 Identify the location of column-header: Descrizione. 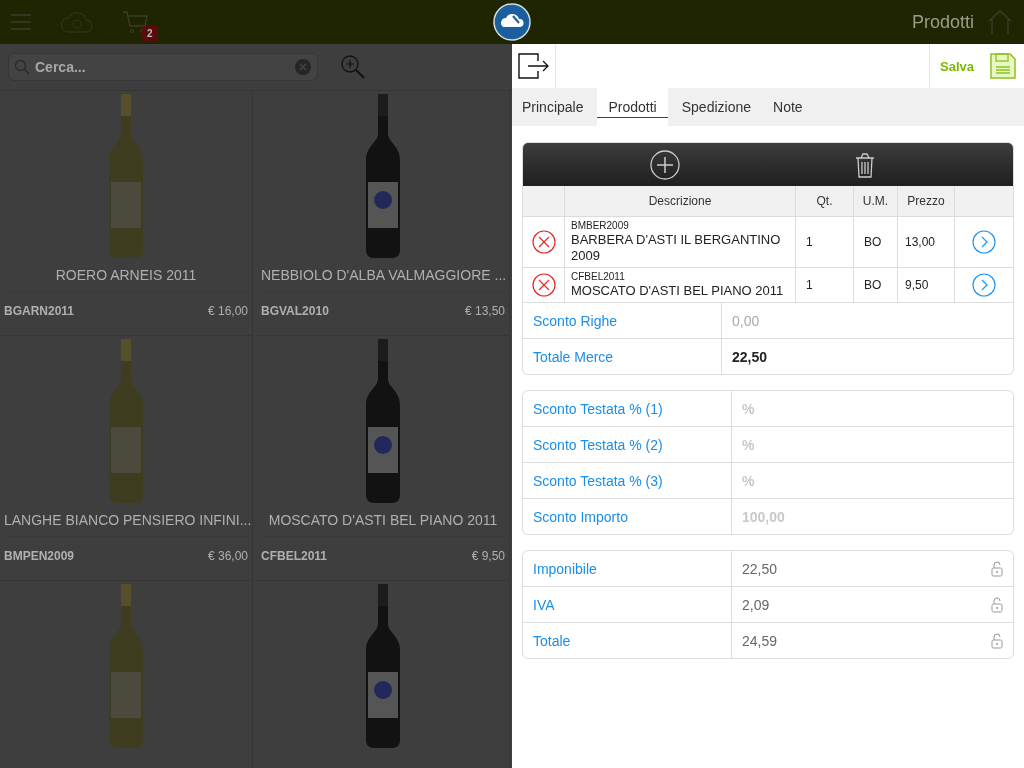
(680, 201).